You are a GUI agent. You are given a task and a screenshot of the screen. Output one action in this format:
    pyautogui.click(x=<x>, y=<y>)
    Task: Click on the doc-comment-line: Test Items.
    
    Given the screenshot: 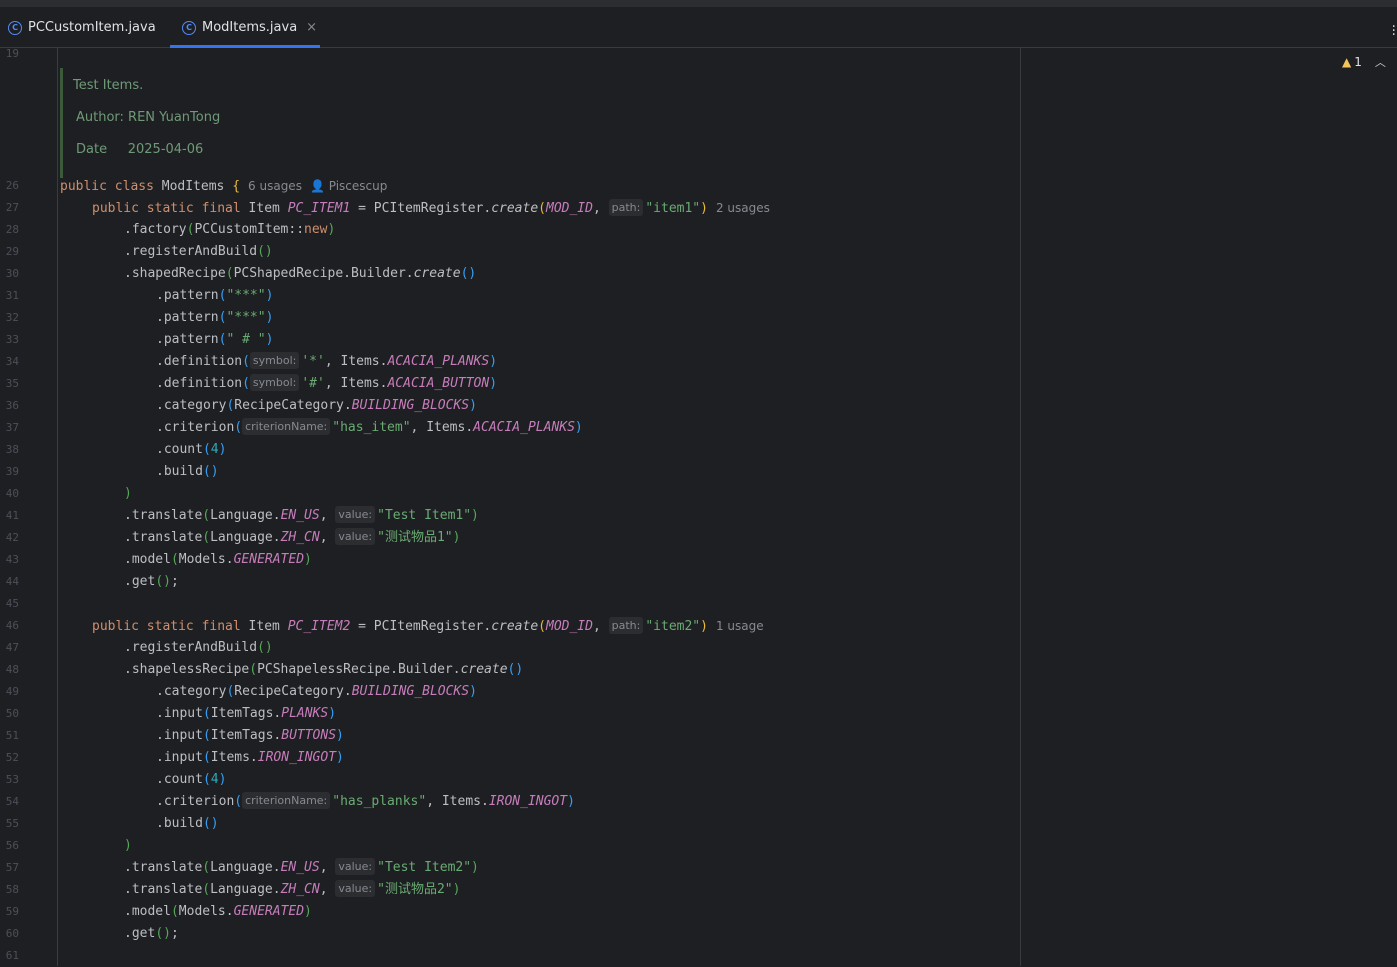 What is the action you would take?
    pyautogui.click(x=108, y=85)
    